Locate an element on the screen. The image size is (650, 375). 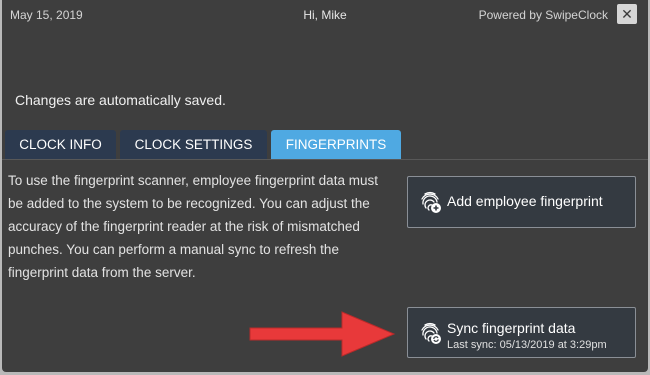
tab-divider is located at coordinates (325, 159).